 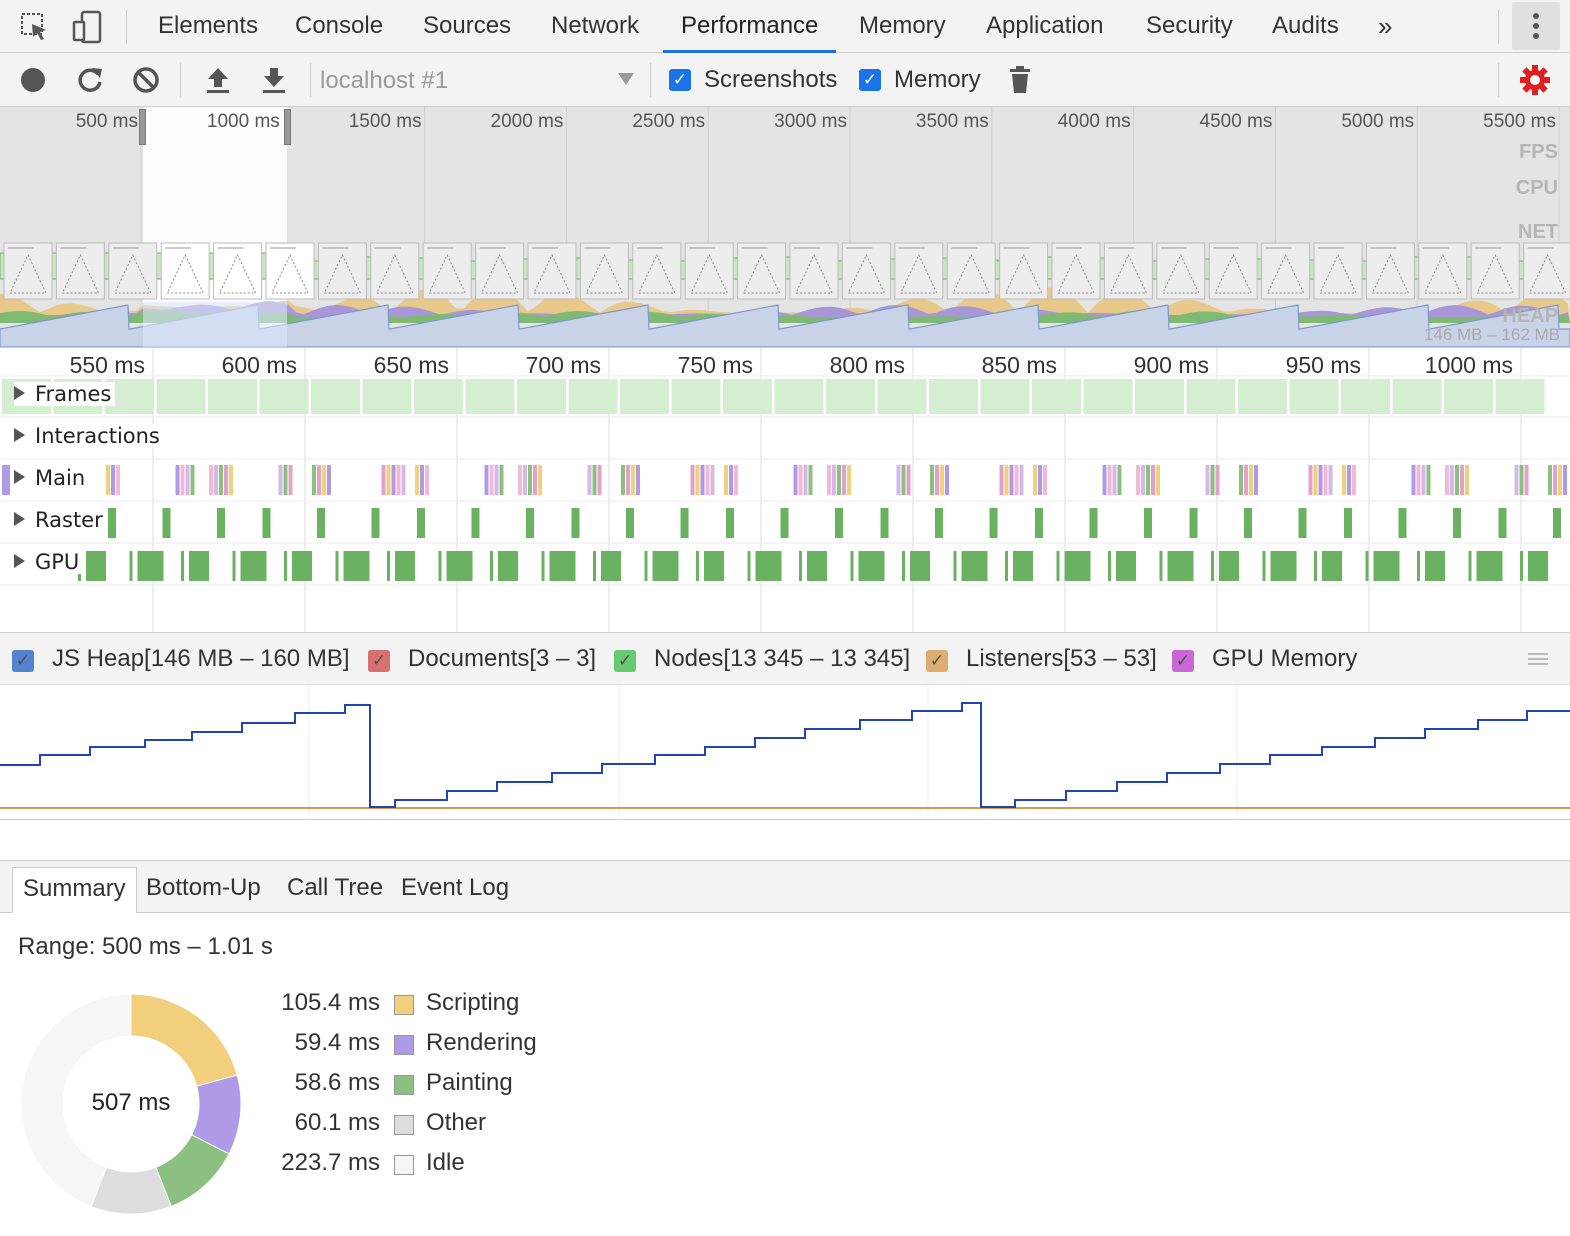 I want to click on resize-handle-icon, so click(x=1538, y=659).